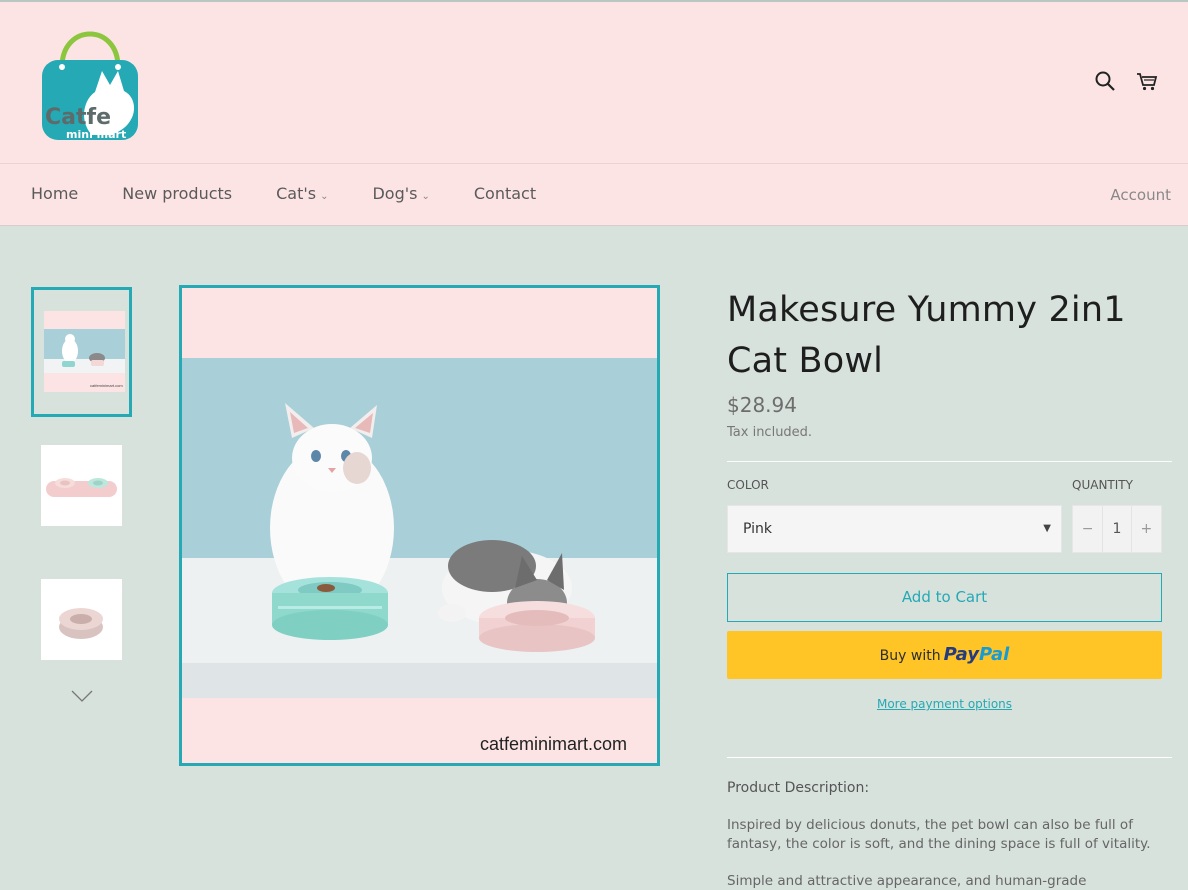  What do you see at coordinates (926, 335) in the screenshot?
I see `product-title: Makesure Yummy 2in1 Cat Bowl` at bounding box center [926, 335].